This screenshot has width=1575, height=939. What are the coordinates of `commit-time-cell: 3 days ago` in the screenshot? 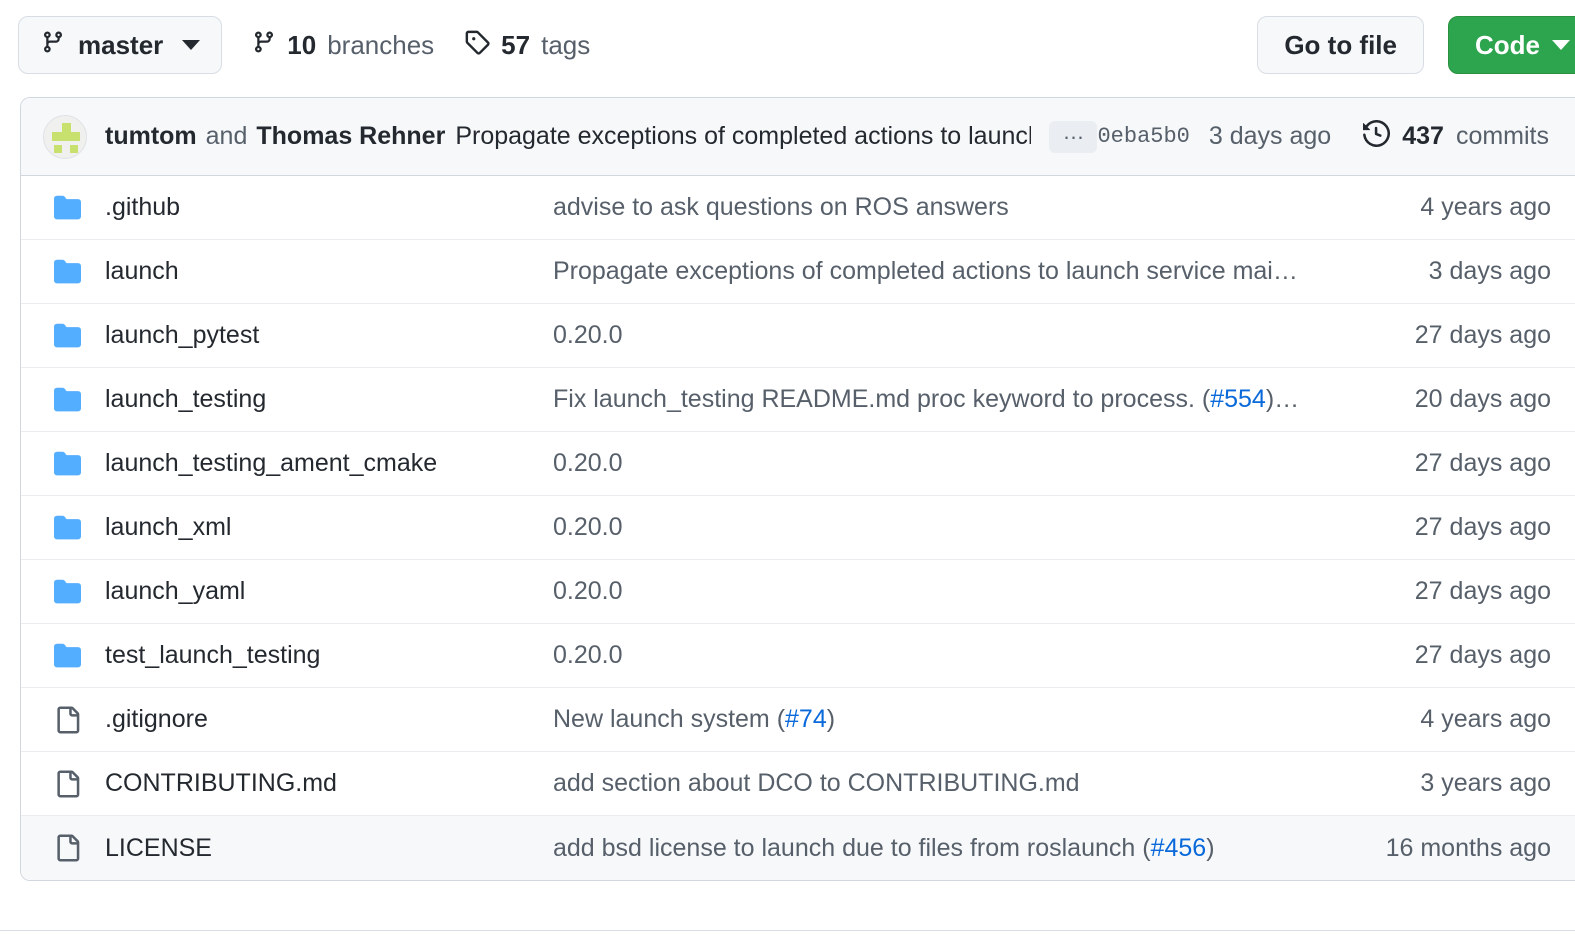 It's located at (1489, 271).